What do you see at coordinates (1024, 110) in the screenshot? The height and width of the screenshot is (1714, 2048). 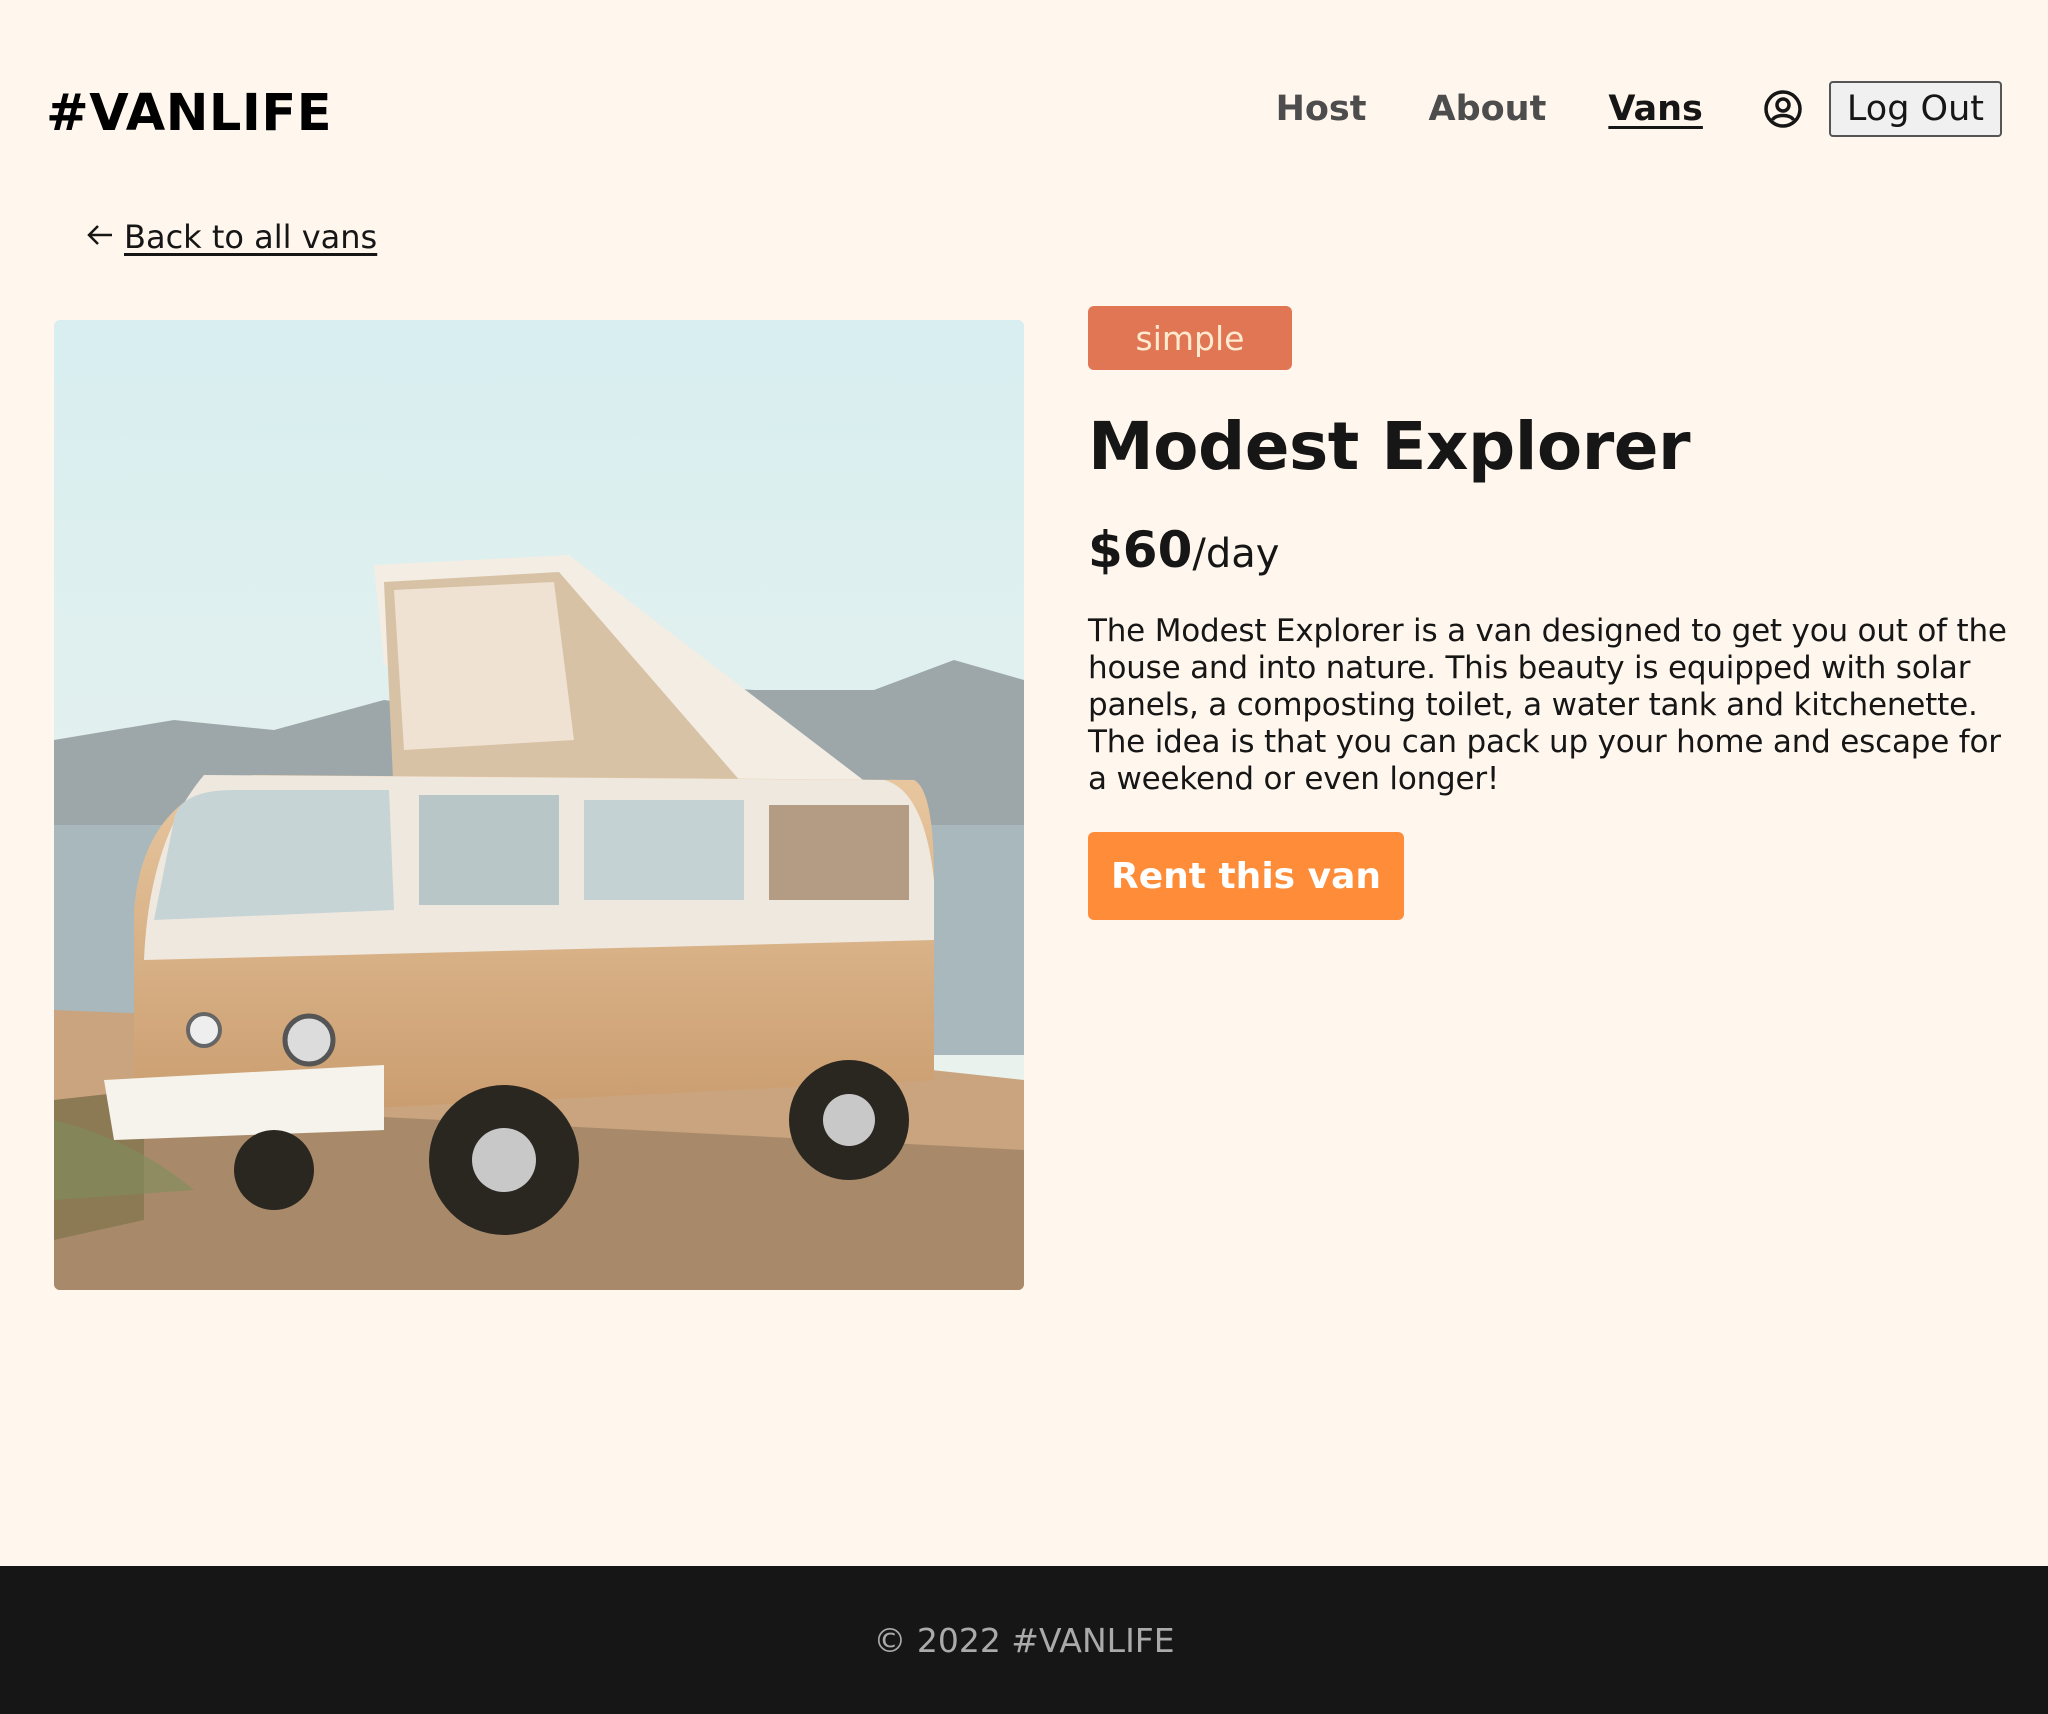 I see `site-header: #VANLIFE Host About Vans Log Out` at bounding box center [1024, 110].